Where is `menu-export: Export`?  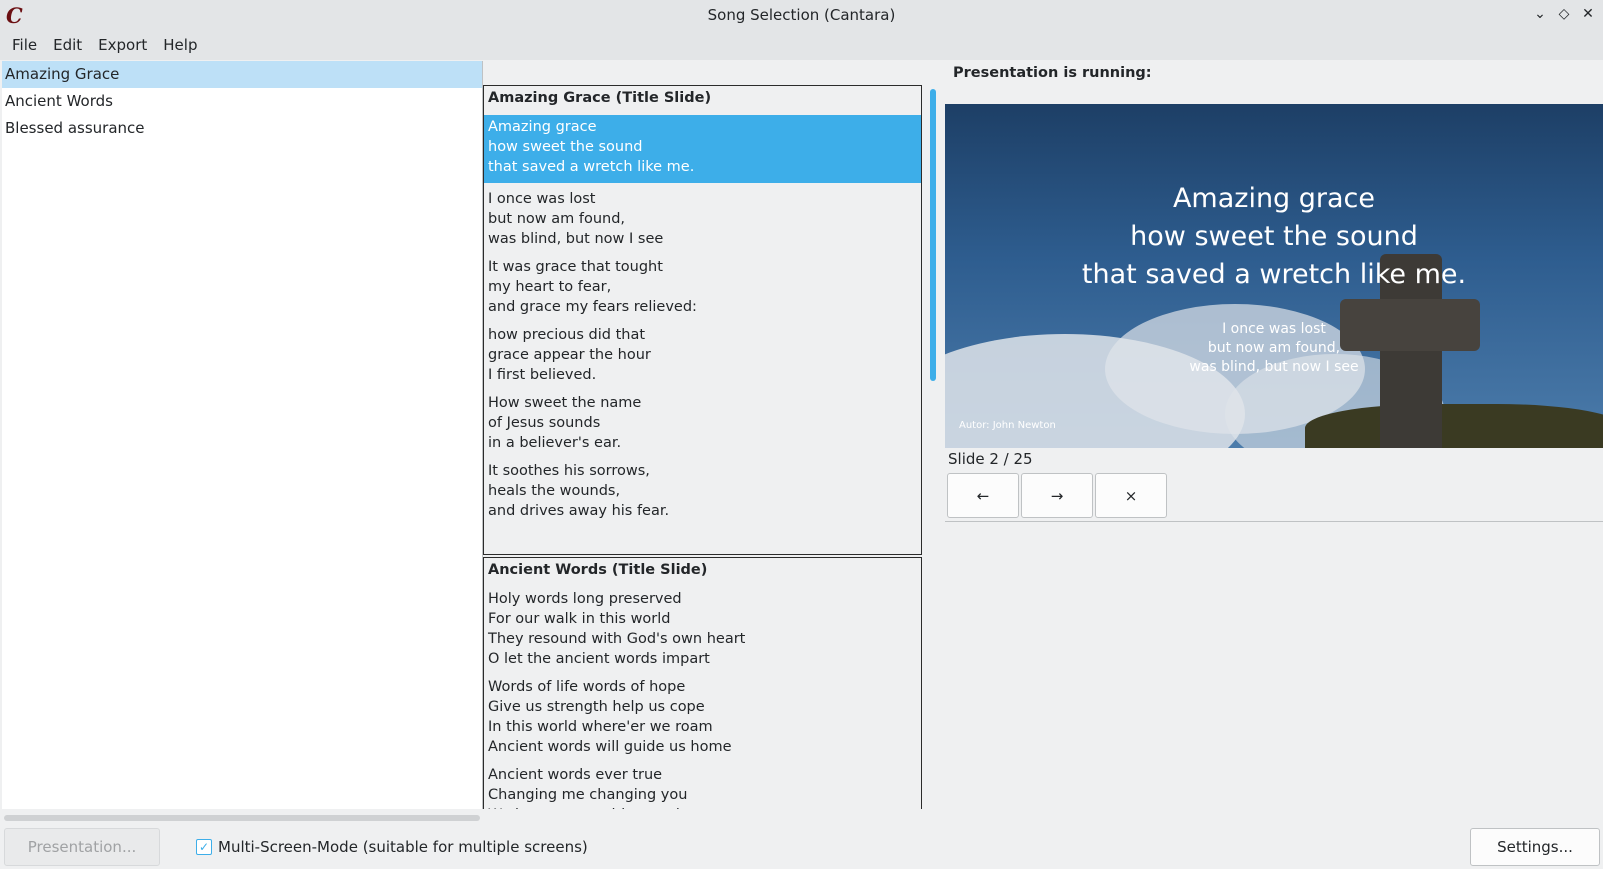 menu-export: Export is located at coordinates (122, 45).